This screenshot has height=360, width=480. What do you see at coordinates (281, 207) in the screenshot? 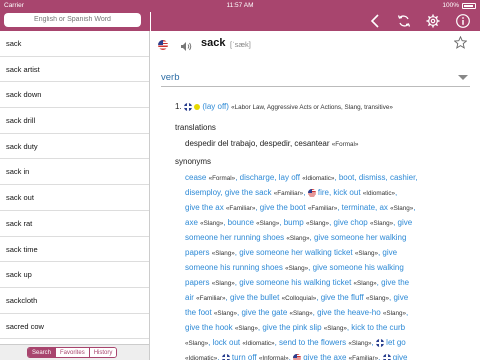
I see `synonym-link: , give the boot` at bounding box center [281, 207].